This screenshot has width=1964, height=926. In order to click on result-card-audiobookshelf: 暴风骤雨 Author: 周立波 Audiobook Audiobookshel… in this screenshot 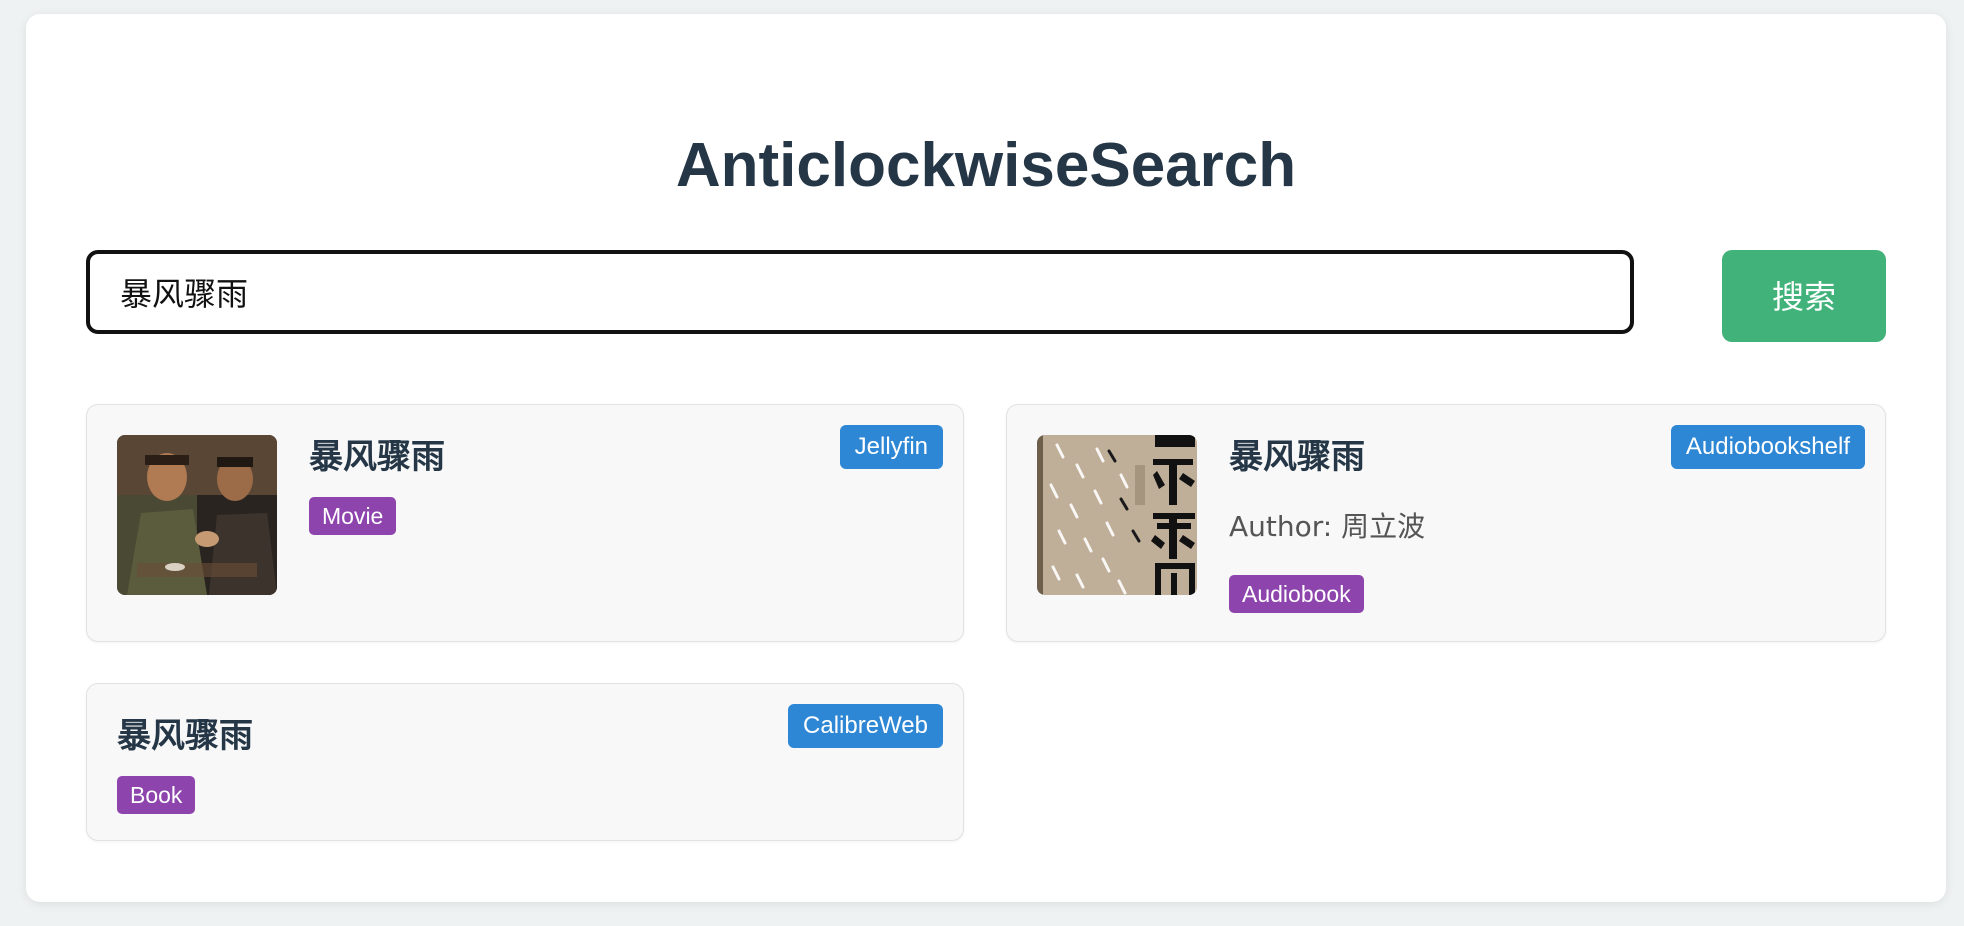, I will do `click(1446, 523)`.